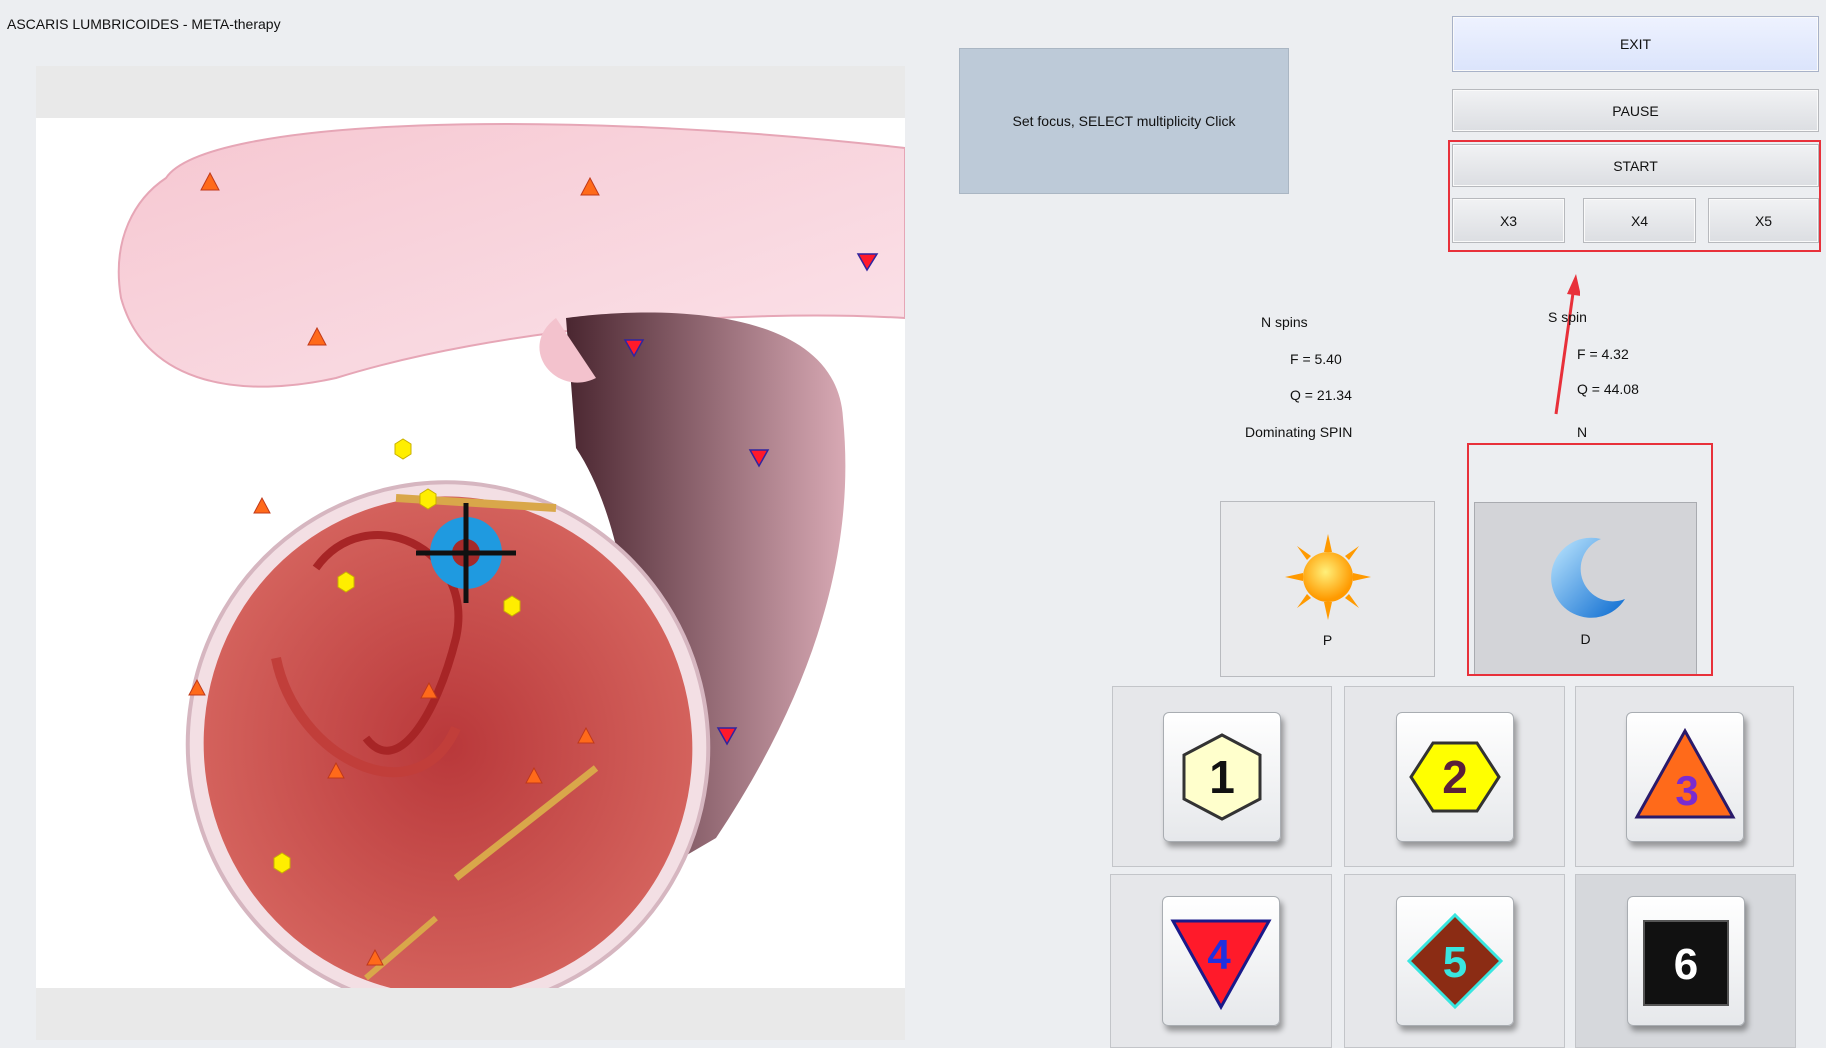 This screenshot has width=1826, height=1048. Describe the element at coordinates (1634, 196) in the screenshot. I see `highlight-start-group` at that location.